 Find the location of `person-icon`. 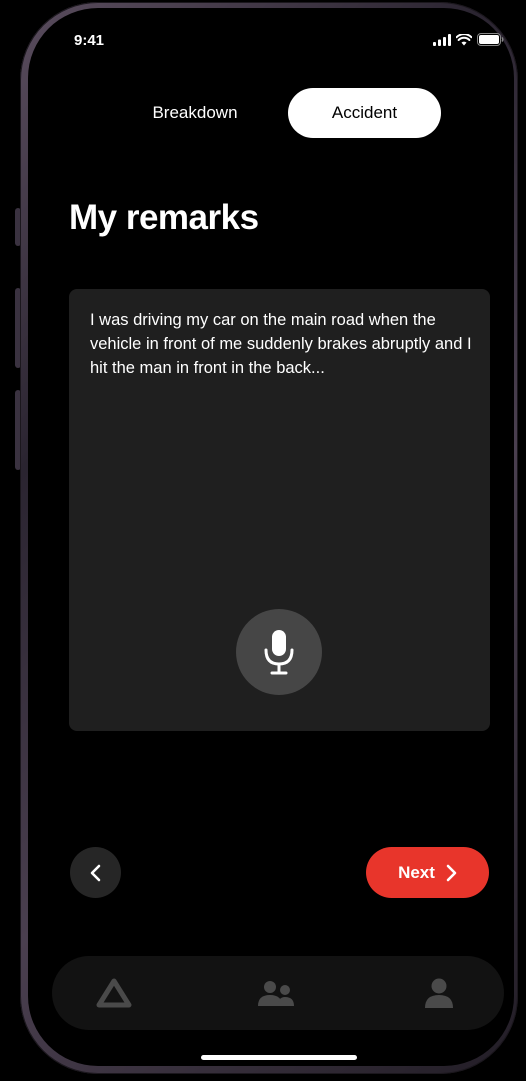

person-icon is located at coordinates (439, 993).